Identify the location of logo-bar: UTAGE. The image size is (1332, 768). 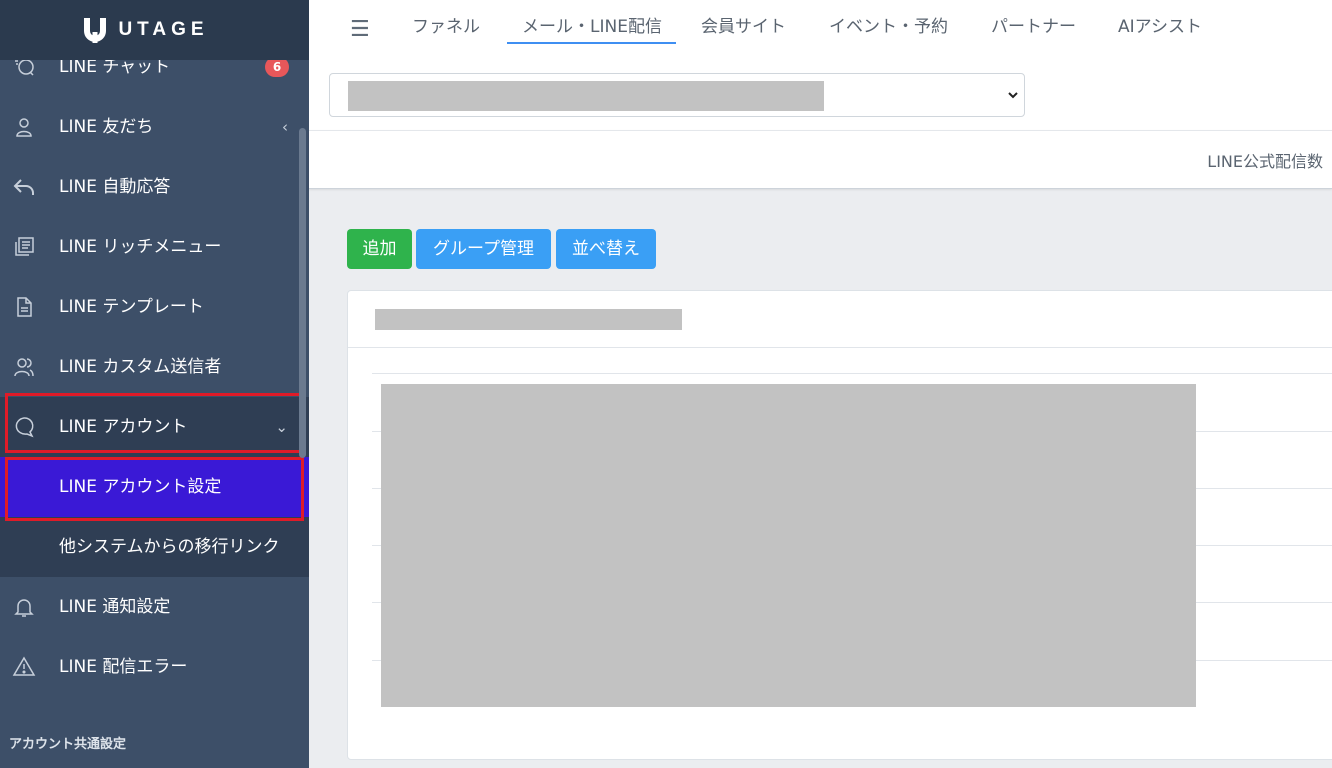
(154, 30).